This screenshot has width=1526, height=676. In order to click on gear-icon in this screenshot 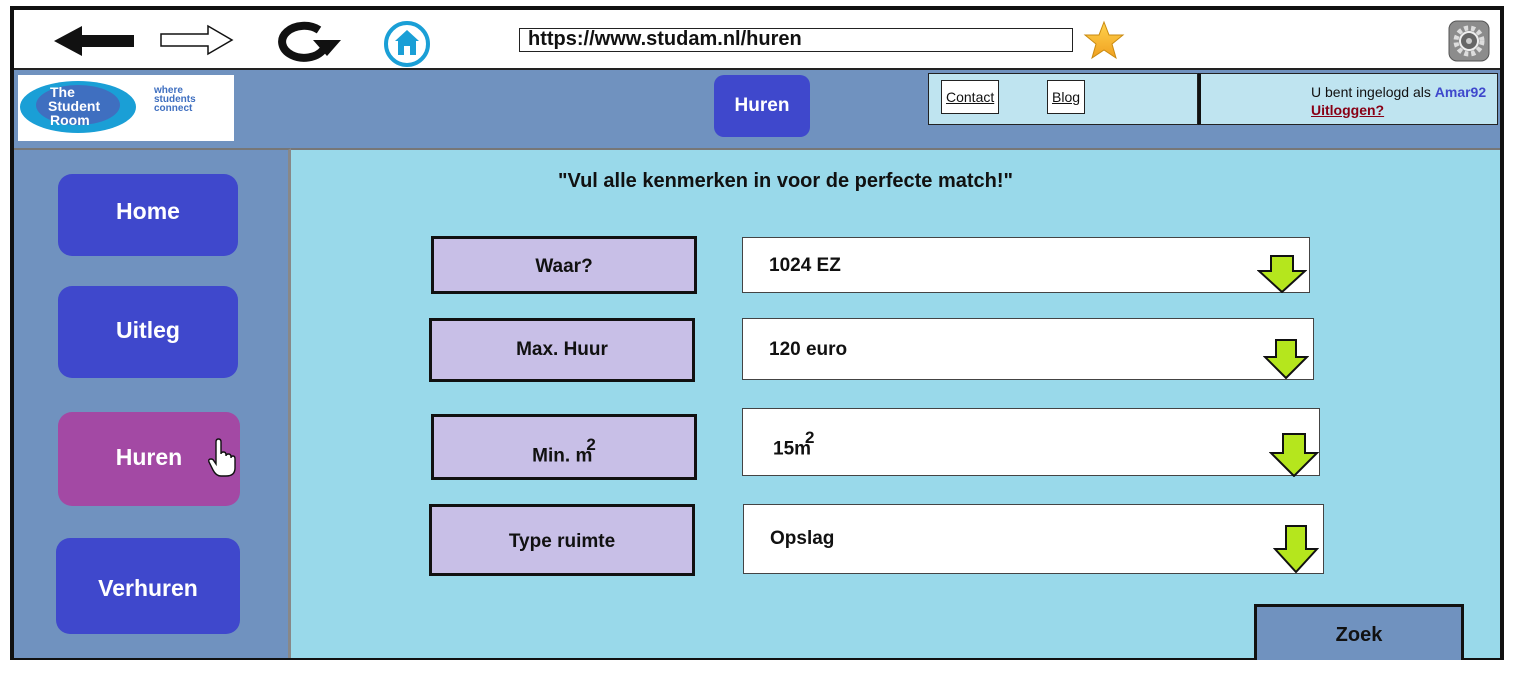, I will do `click(1469, 41)`.